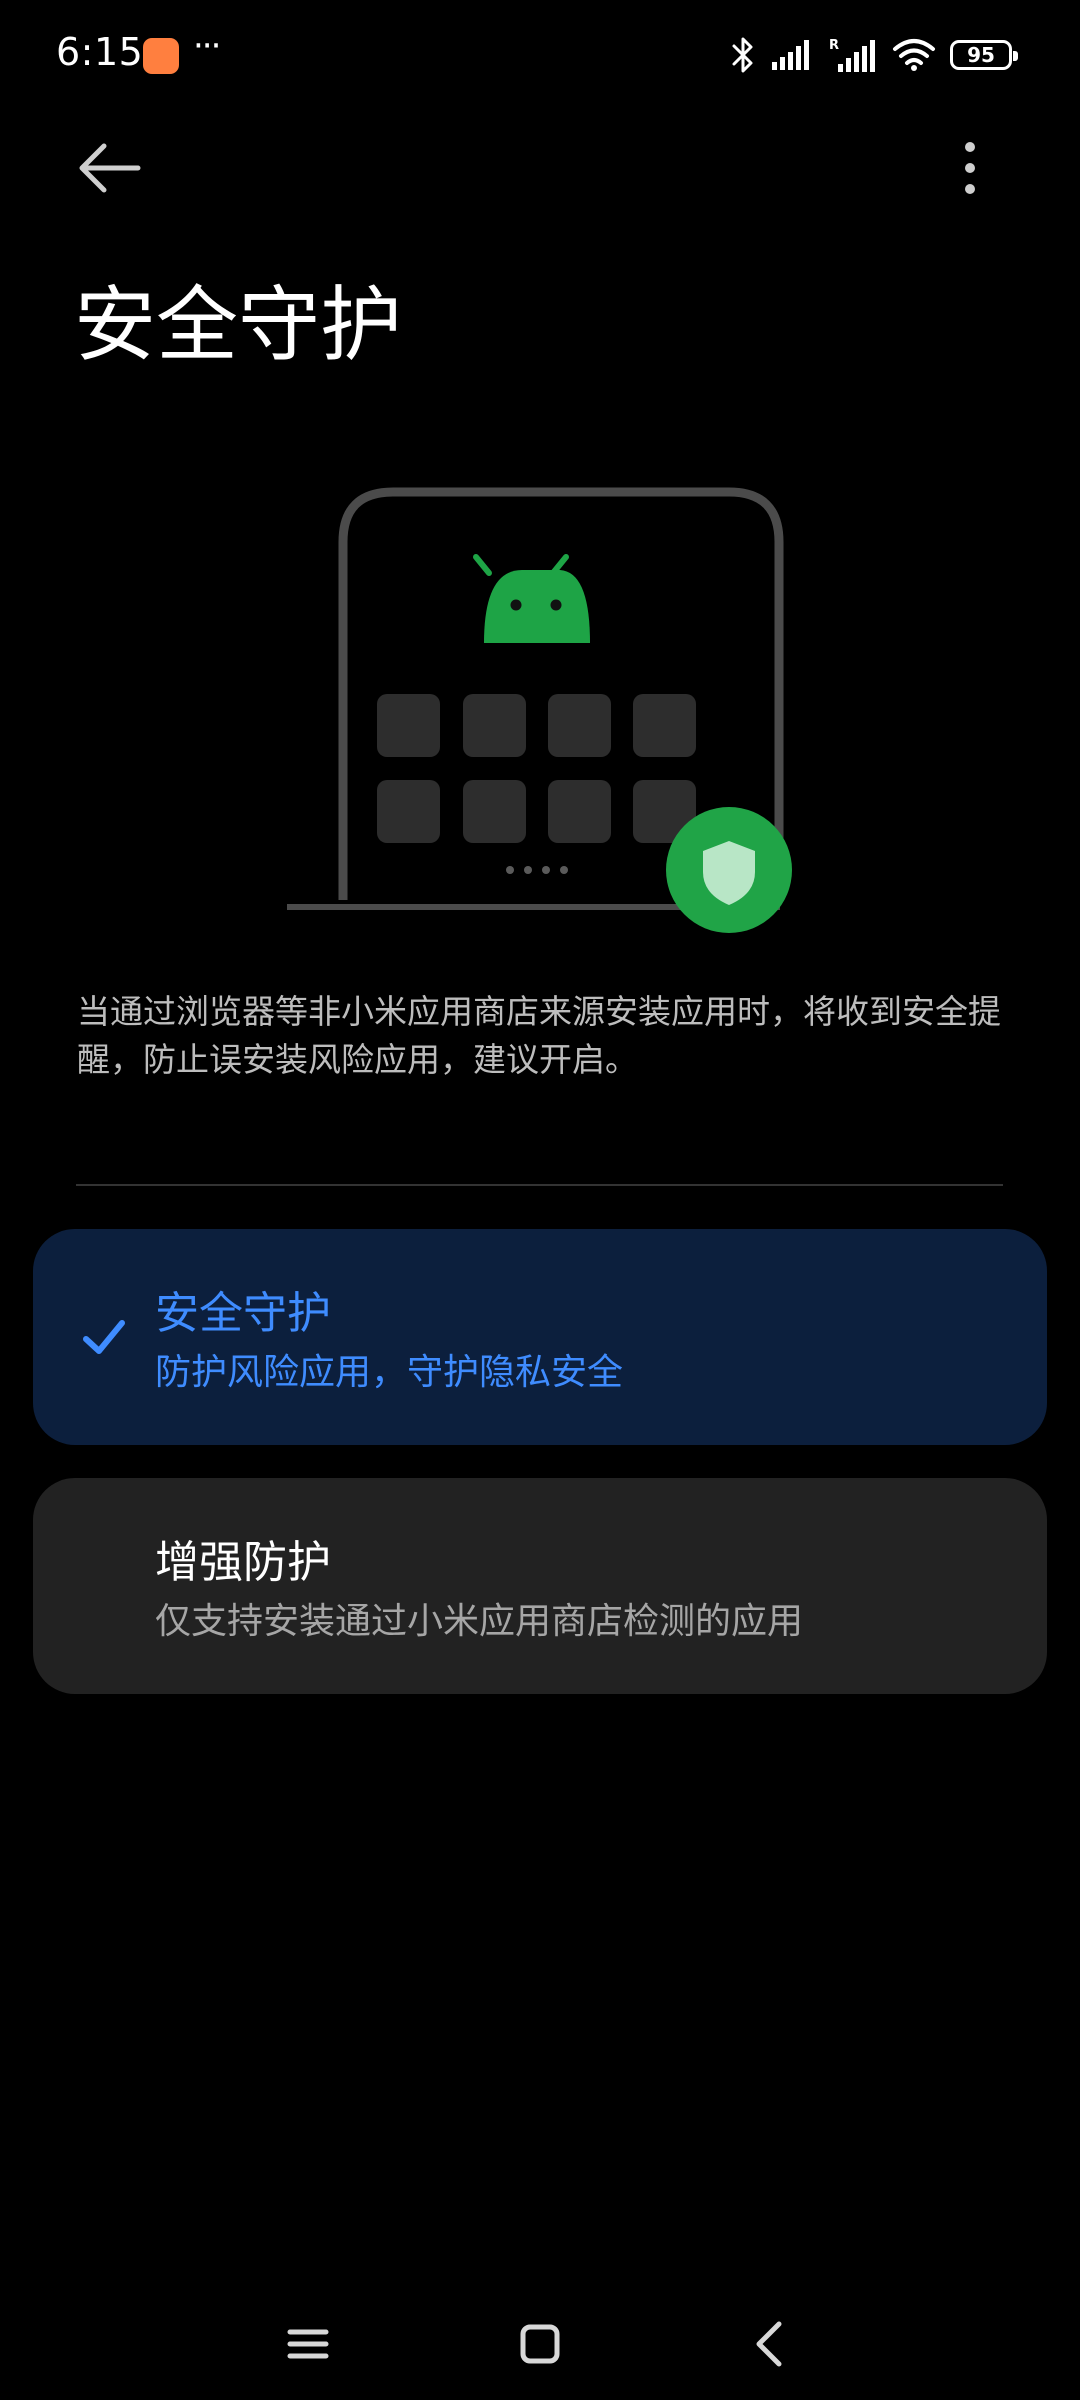  What do you see at coordinates (539, 1185) in the screenshot?
I see `divider` at bounding box center [539, 1185].